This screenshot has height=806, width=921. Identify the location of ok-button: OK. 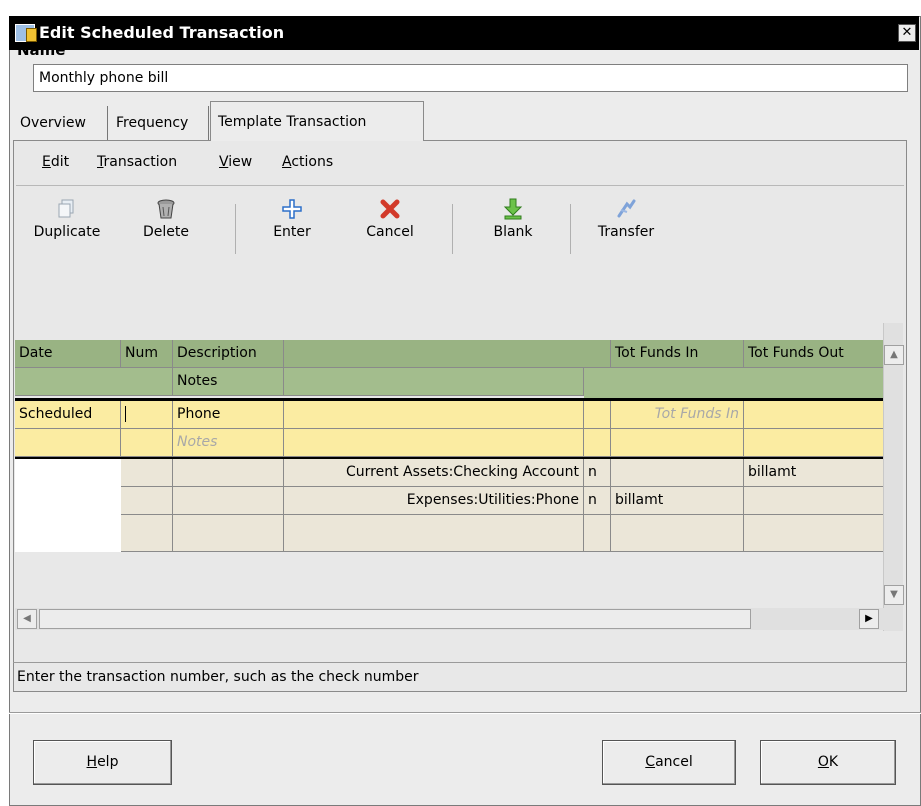
(828, 762).